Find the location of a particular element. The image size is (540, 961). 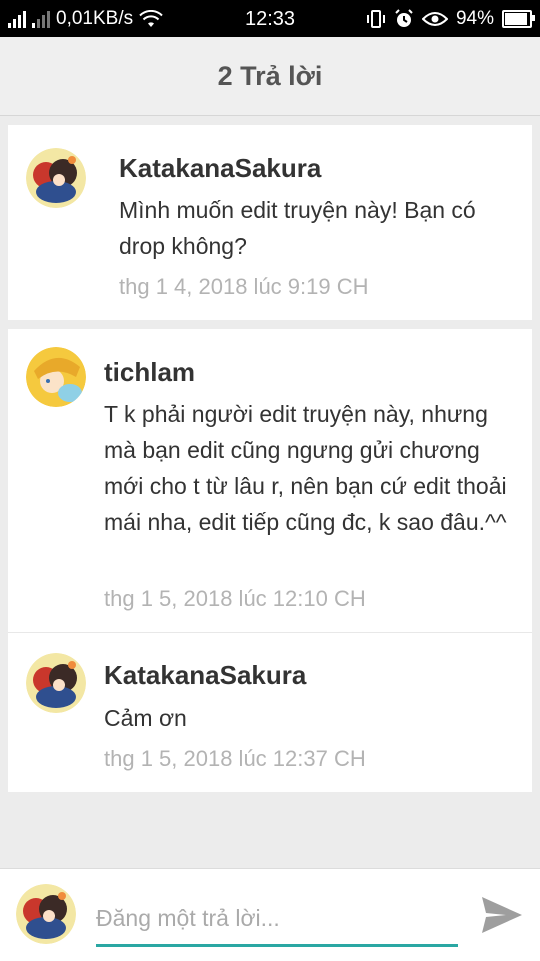

send-icon is located at coordinates (502, 915).